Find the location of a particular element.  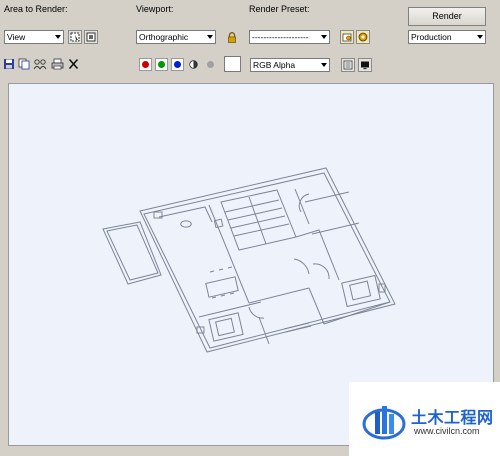

monitor-icon is located at coordinates (365, 65).